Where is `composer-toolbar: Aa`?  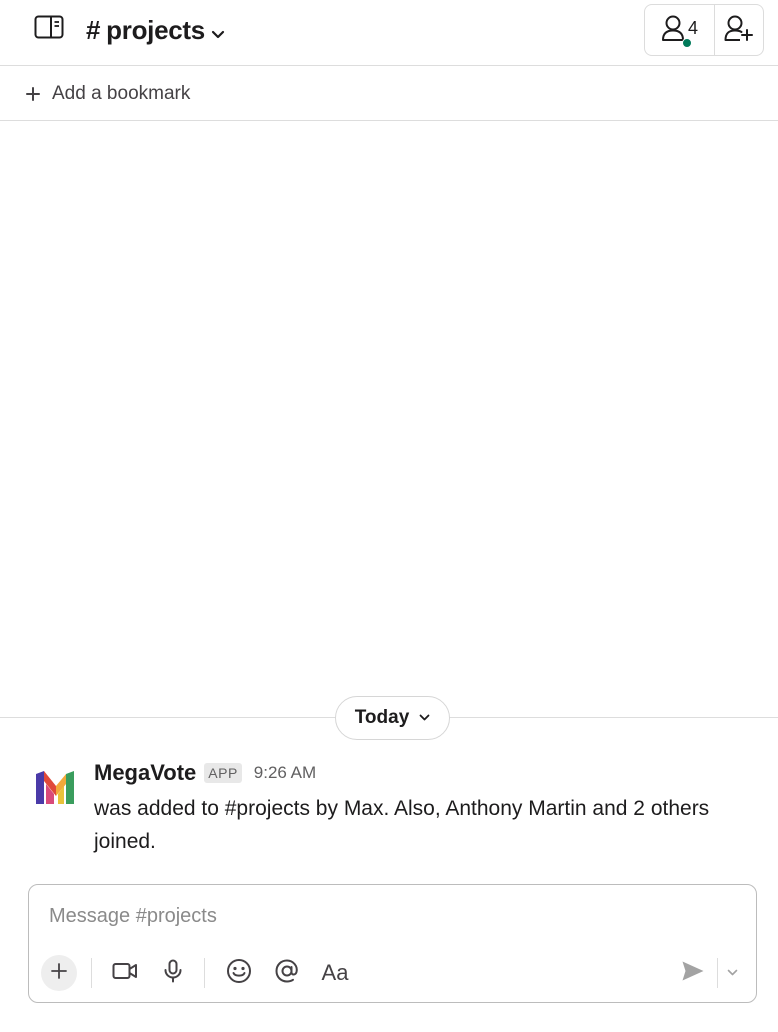
composer-toolbar: Aa is located at coordinates (393, 973).